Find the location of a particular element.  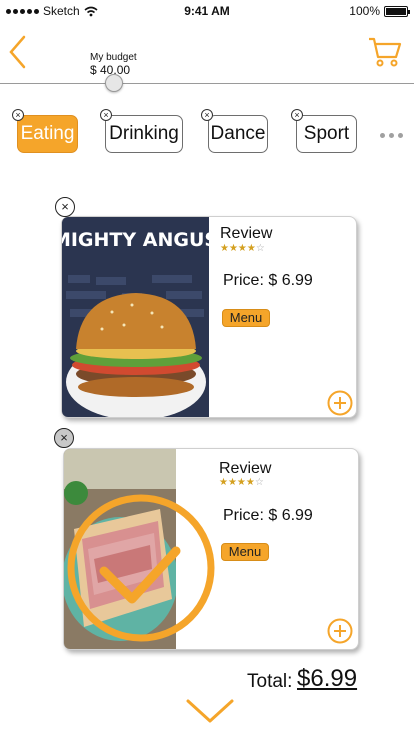

battery-info: 100% is located at coordinates (379, 11).